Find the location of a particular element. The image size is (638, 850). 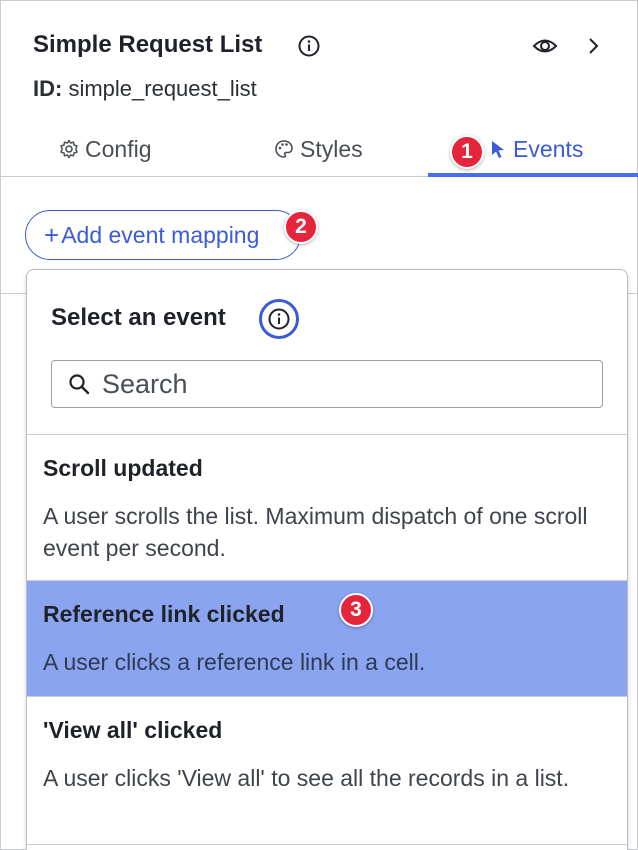

list-item is located at coordinates (327, 847).